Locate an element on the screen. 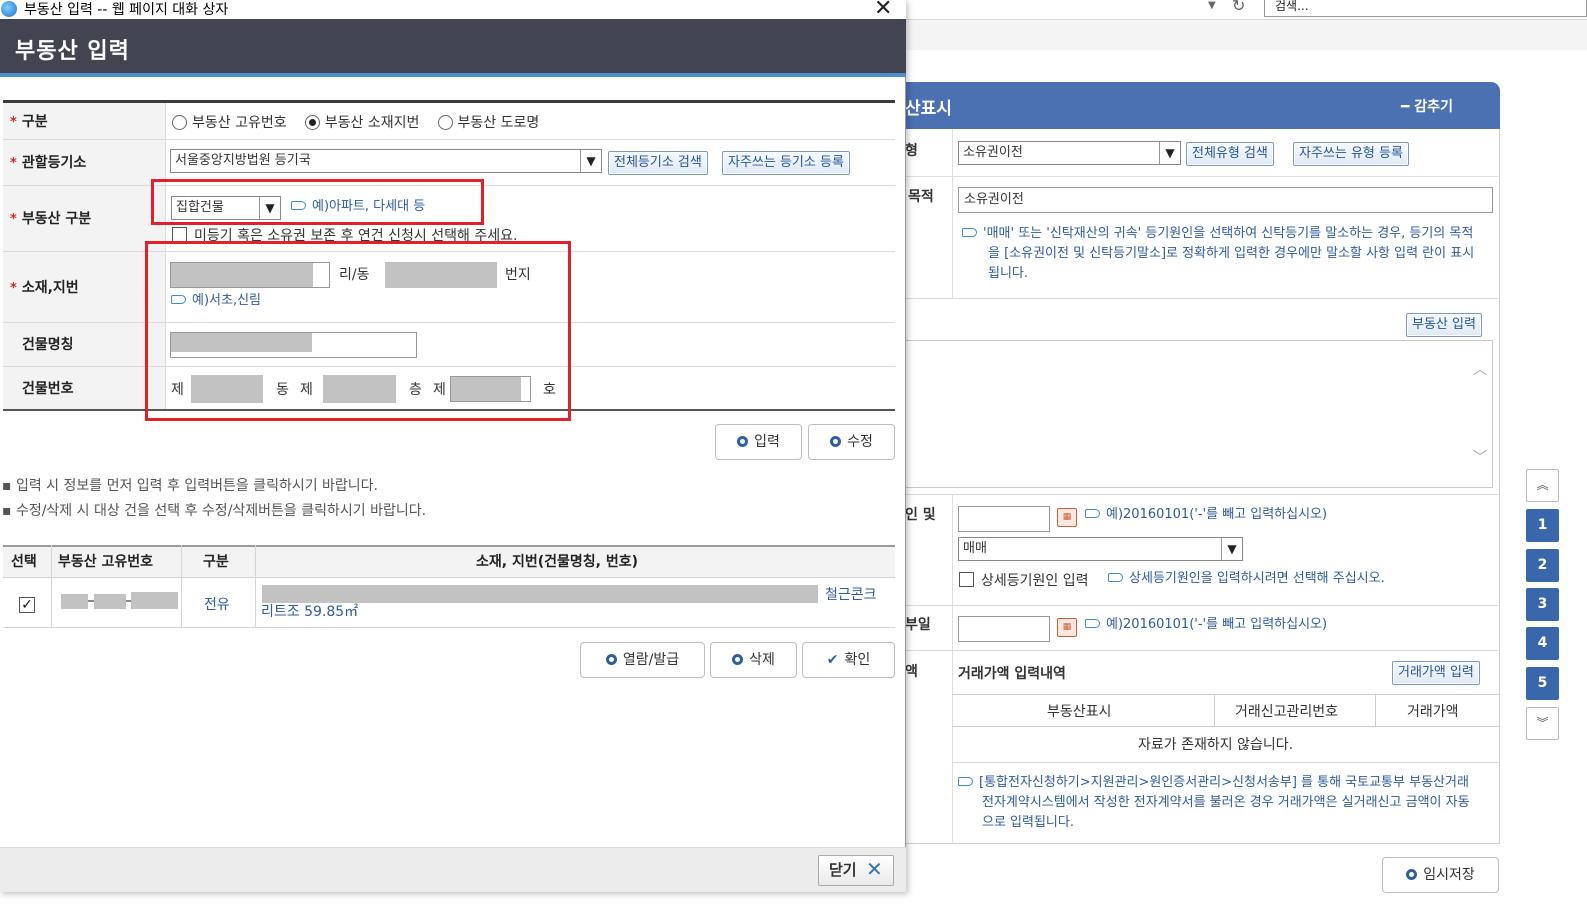  check-icon: ✔ is located at coordinates (832, 660).